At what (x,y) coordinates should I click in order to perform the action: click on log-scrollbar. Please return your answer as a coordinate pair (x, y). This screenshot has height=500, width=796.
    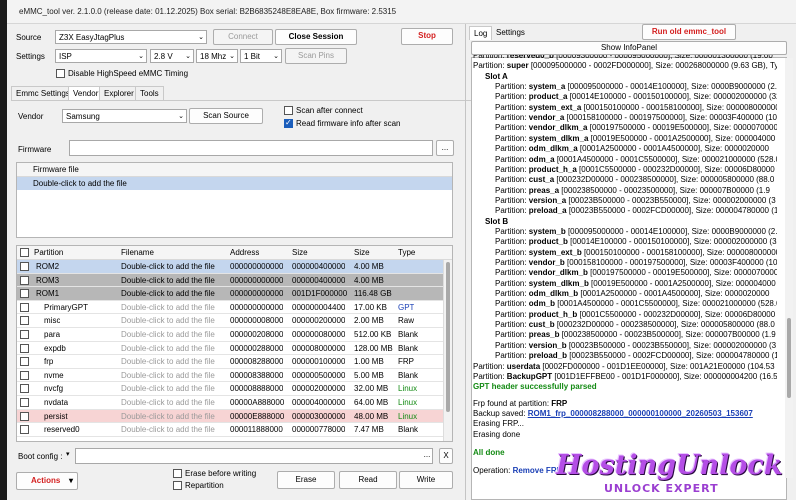
    Looking at the image, I should click on (789, 268).